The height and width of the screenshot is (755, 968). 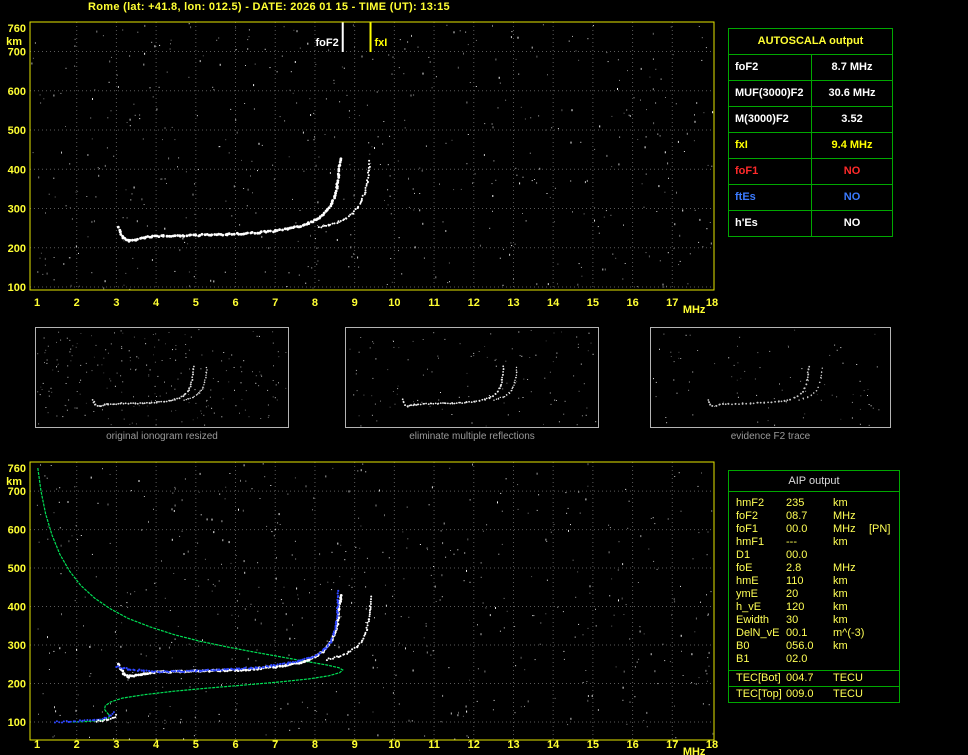 I want to click on aip-tec-value: 009.0, so click(x=800, y=694).